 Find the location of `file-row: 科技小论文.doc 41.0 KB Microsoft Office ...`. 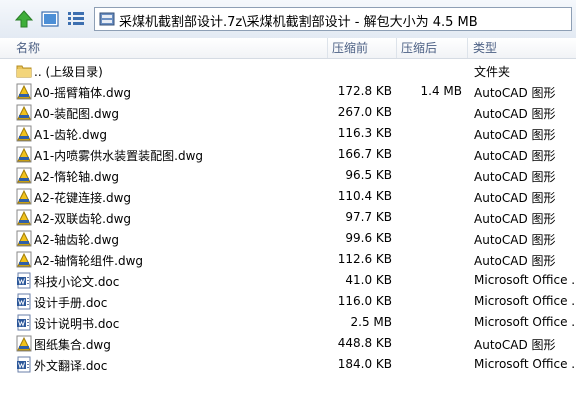

file-row: 科技小论文.doc 41.0 KB Microsoft Office ... is located at coordinates (288, 280).